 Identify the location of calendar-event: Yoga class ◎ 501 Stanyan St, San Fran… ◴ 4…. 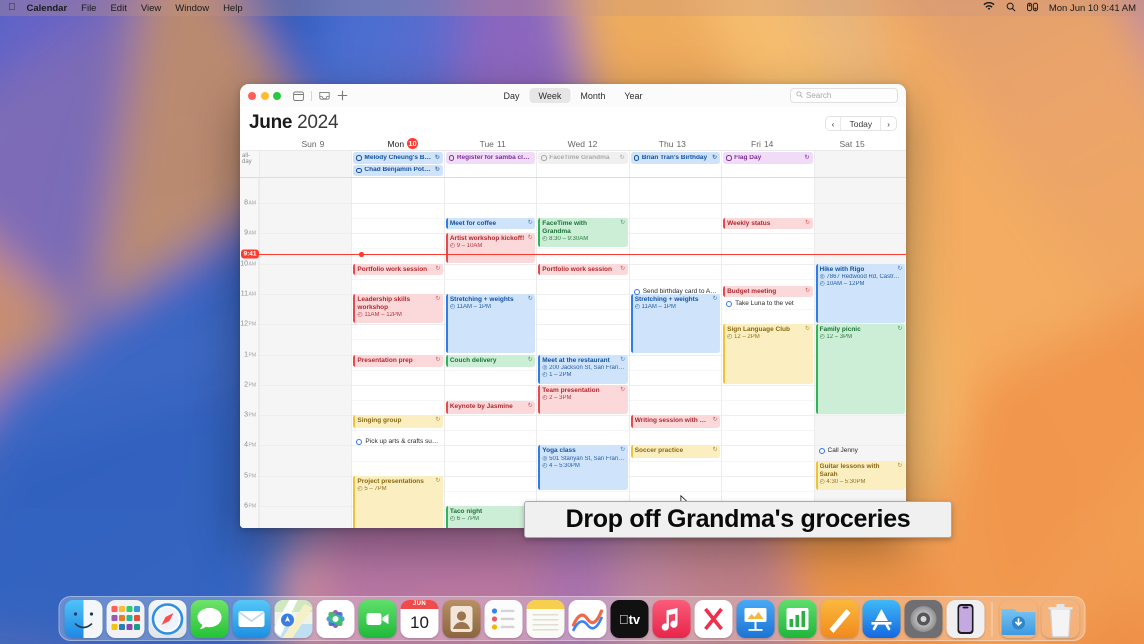
(583, 467).